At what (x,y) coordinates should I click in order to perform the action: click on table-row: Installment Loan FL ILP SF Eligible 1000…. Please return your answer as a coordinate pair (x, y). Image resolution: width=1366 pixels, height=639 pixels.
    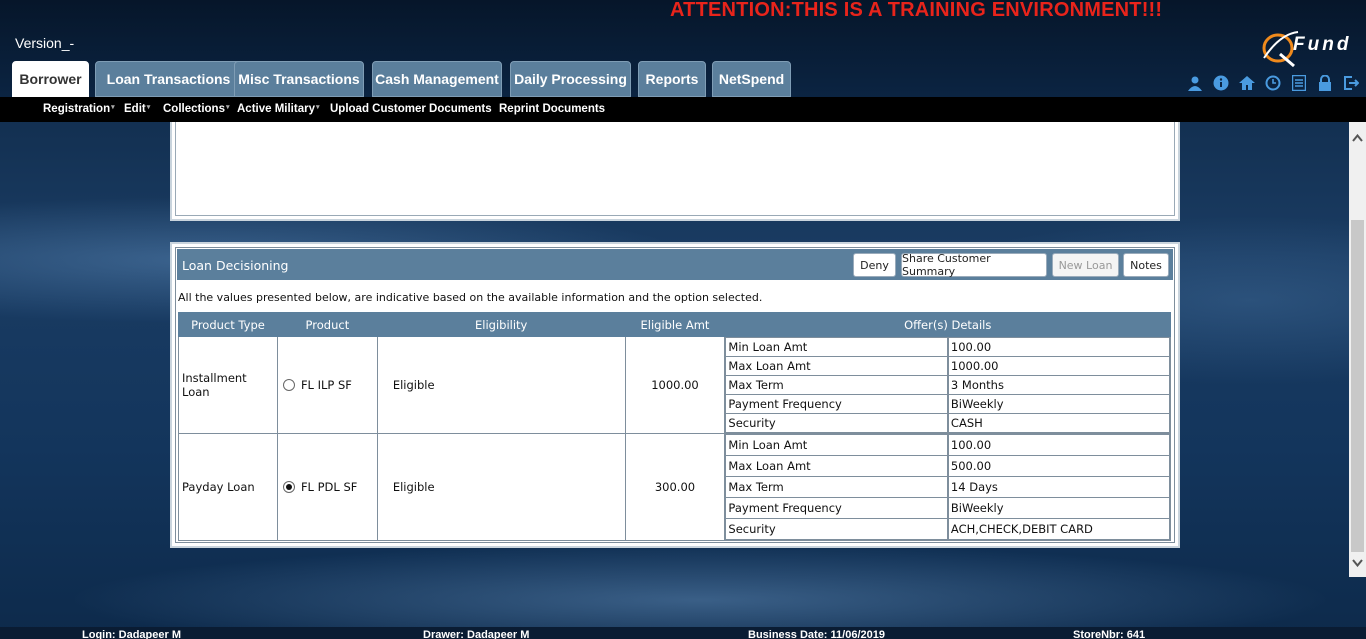
    Looking at the image, I should click on (674, 385).